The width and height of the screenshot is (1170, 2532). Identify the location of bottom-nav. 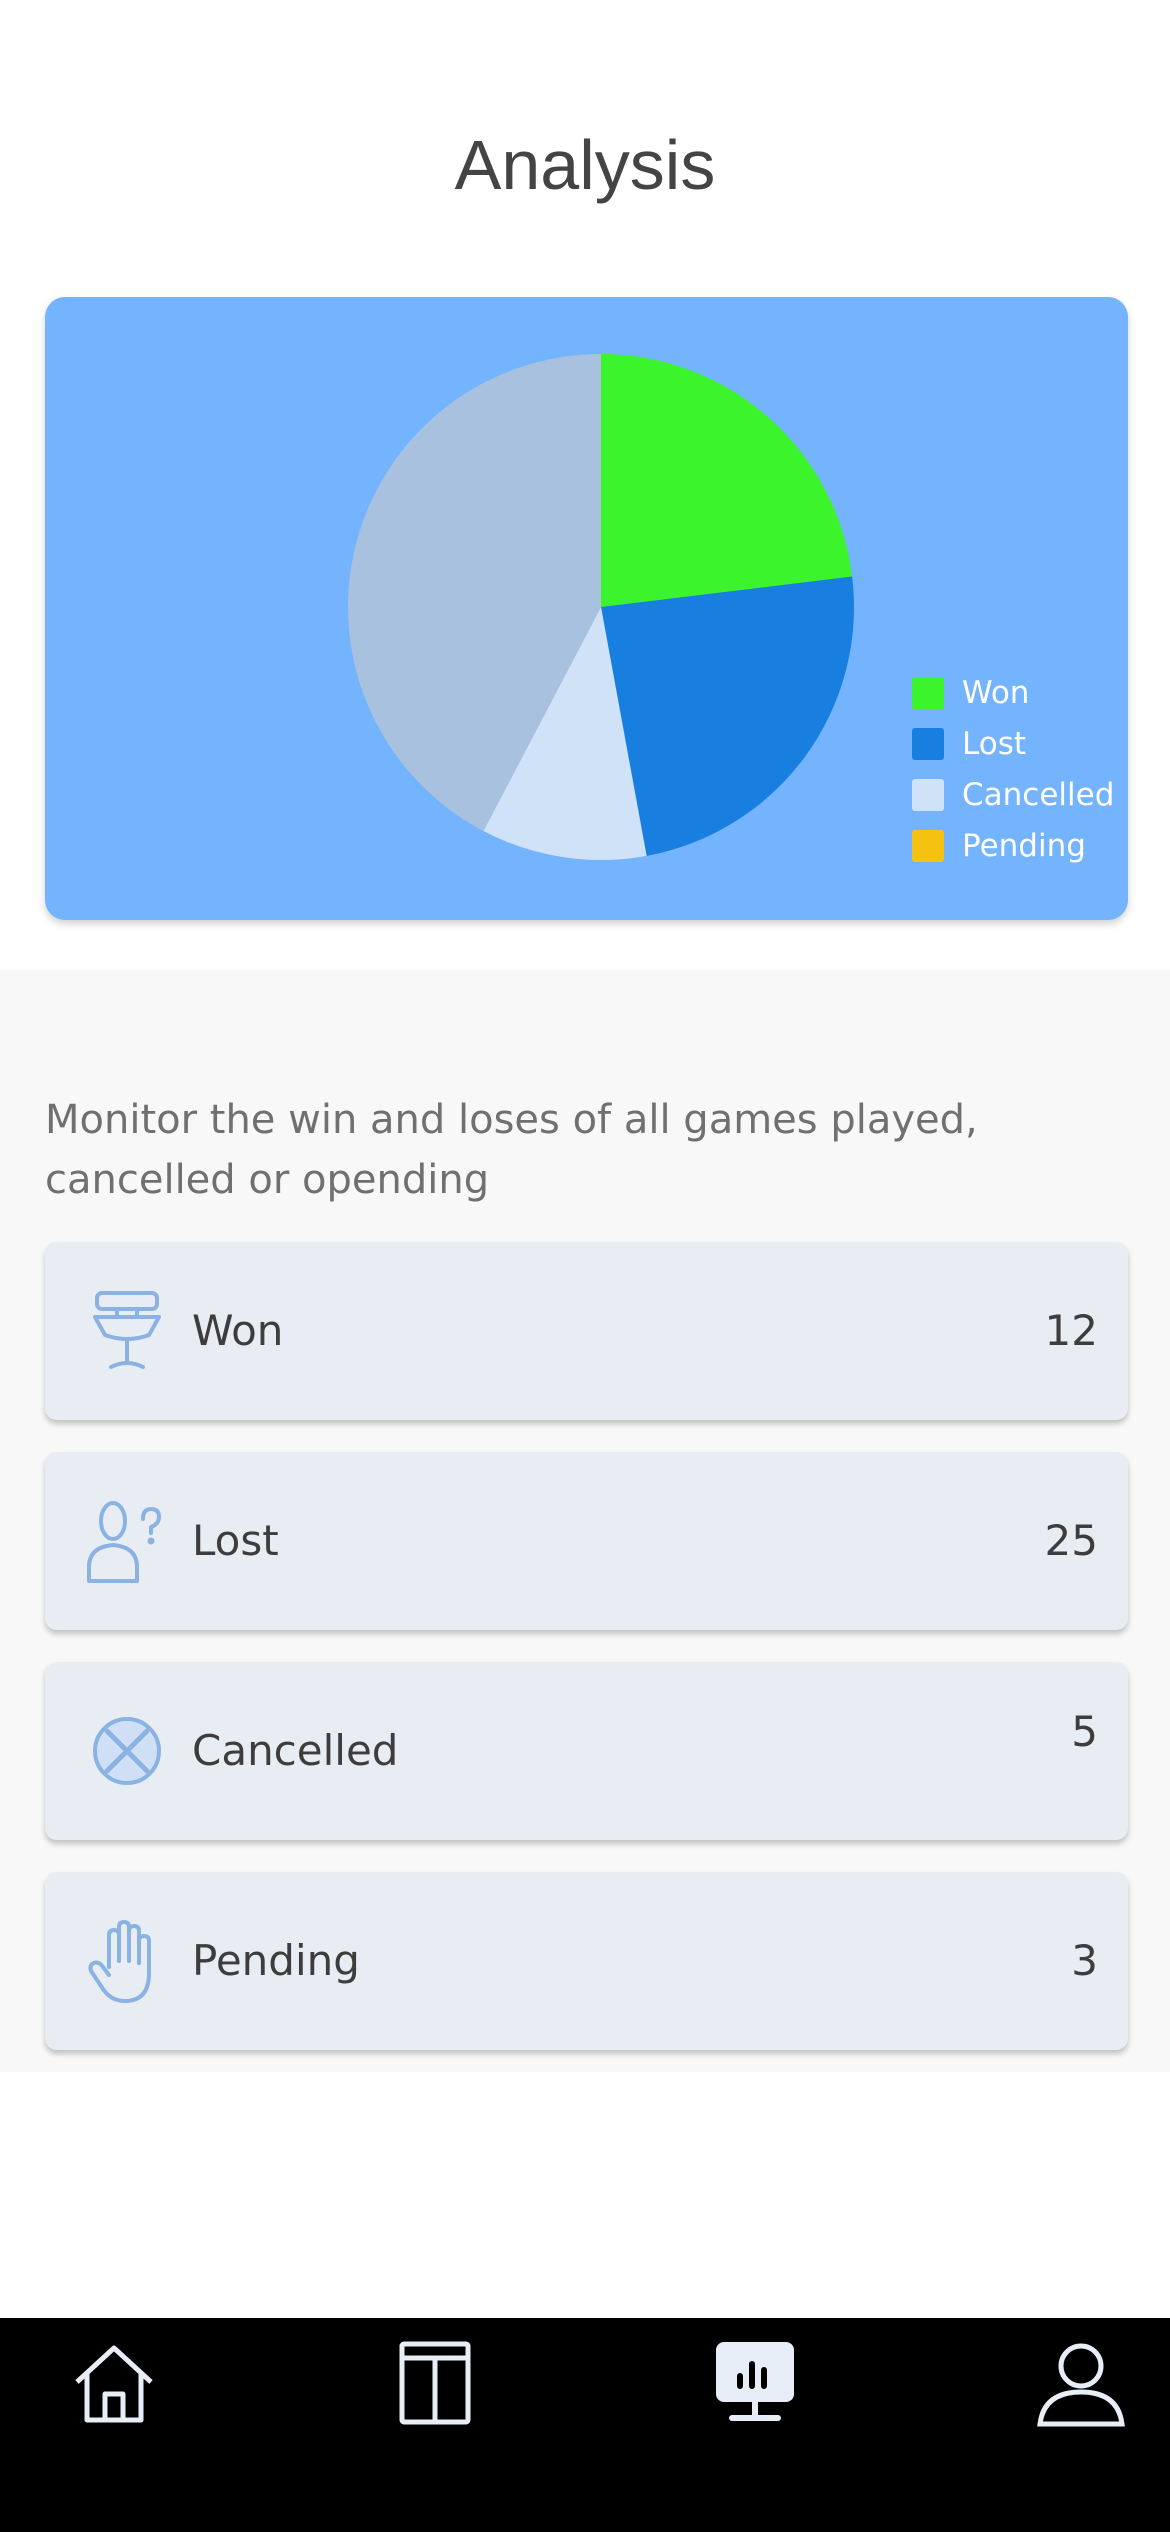
(585, 2425).